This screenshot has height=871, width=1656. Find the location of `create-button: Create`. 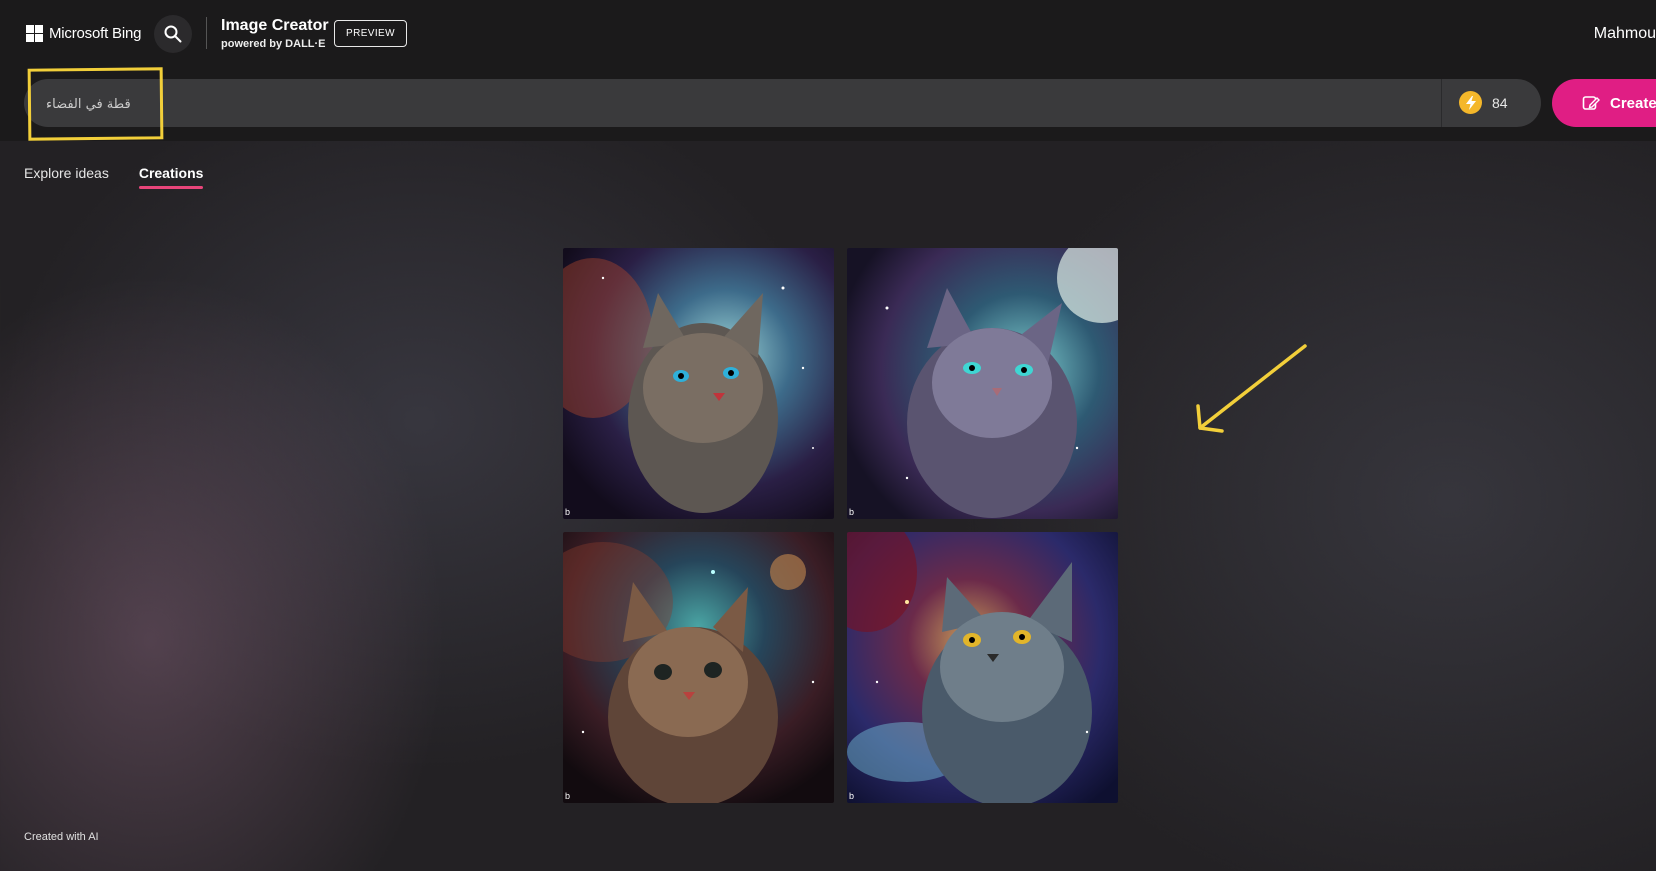

create-button: Create is located at coordinates (1604, 103).